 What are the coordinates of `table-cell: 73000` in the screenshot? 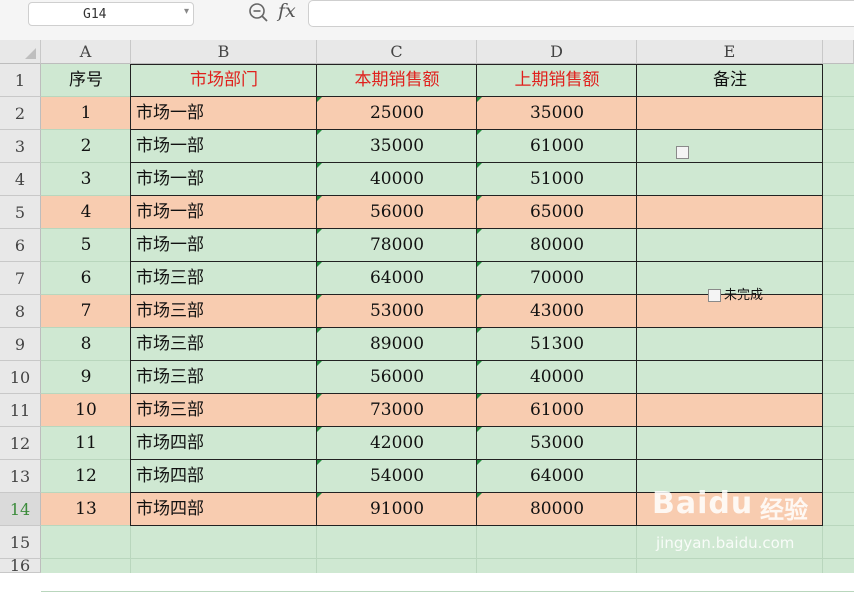 It's located at (397, 410).